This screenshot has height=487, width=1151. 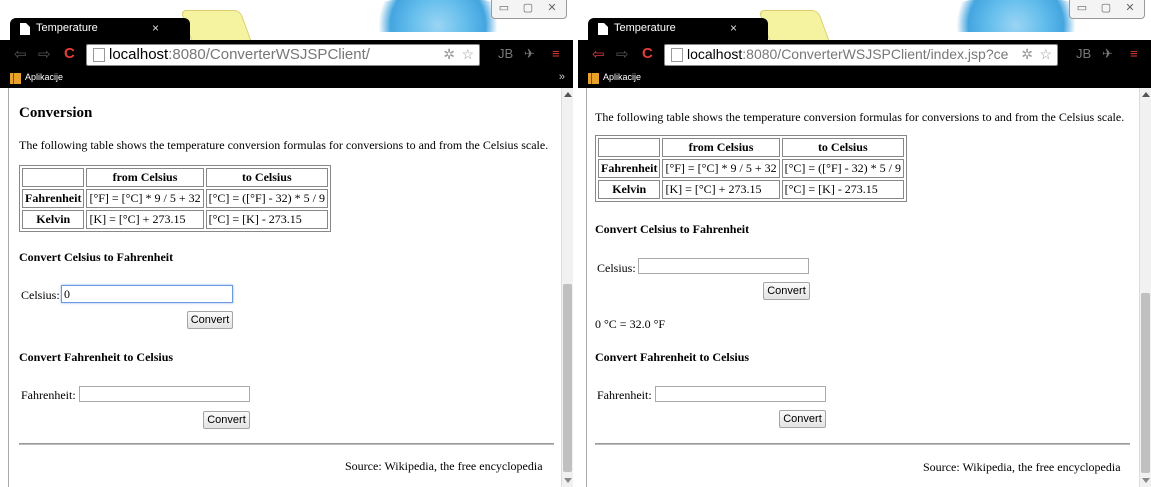 What do you see at coordinates (624, 395) in the screenshot?
I see `fahrenheit-label: Fahrenheit:` at bounding box center [624, 395].